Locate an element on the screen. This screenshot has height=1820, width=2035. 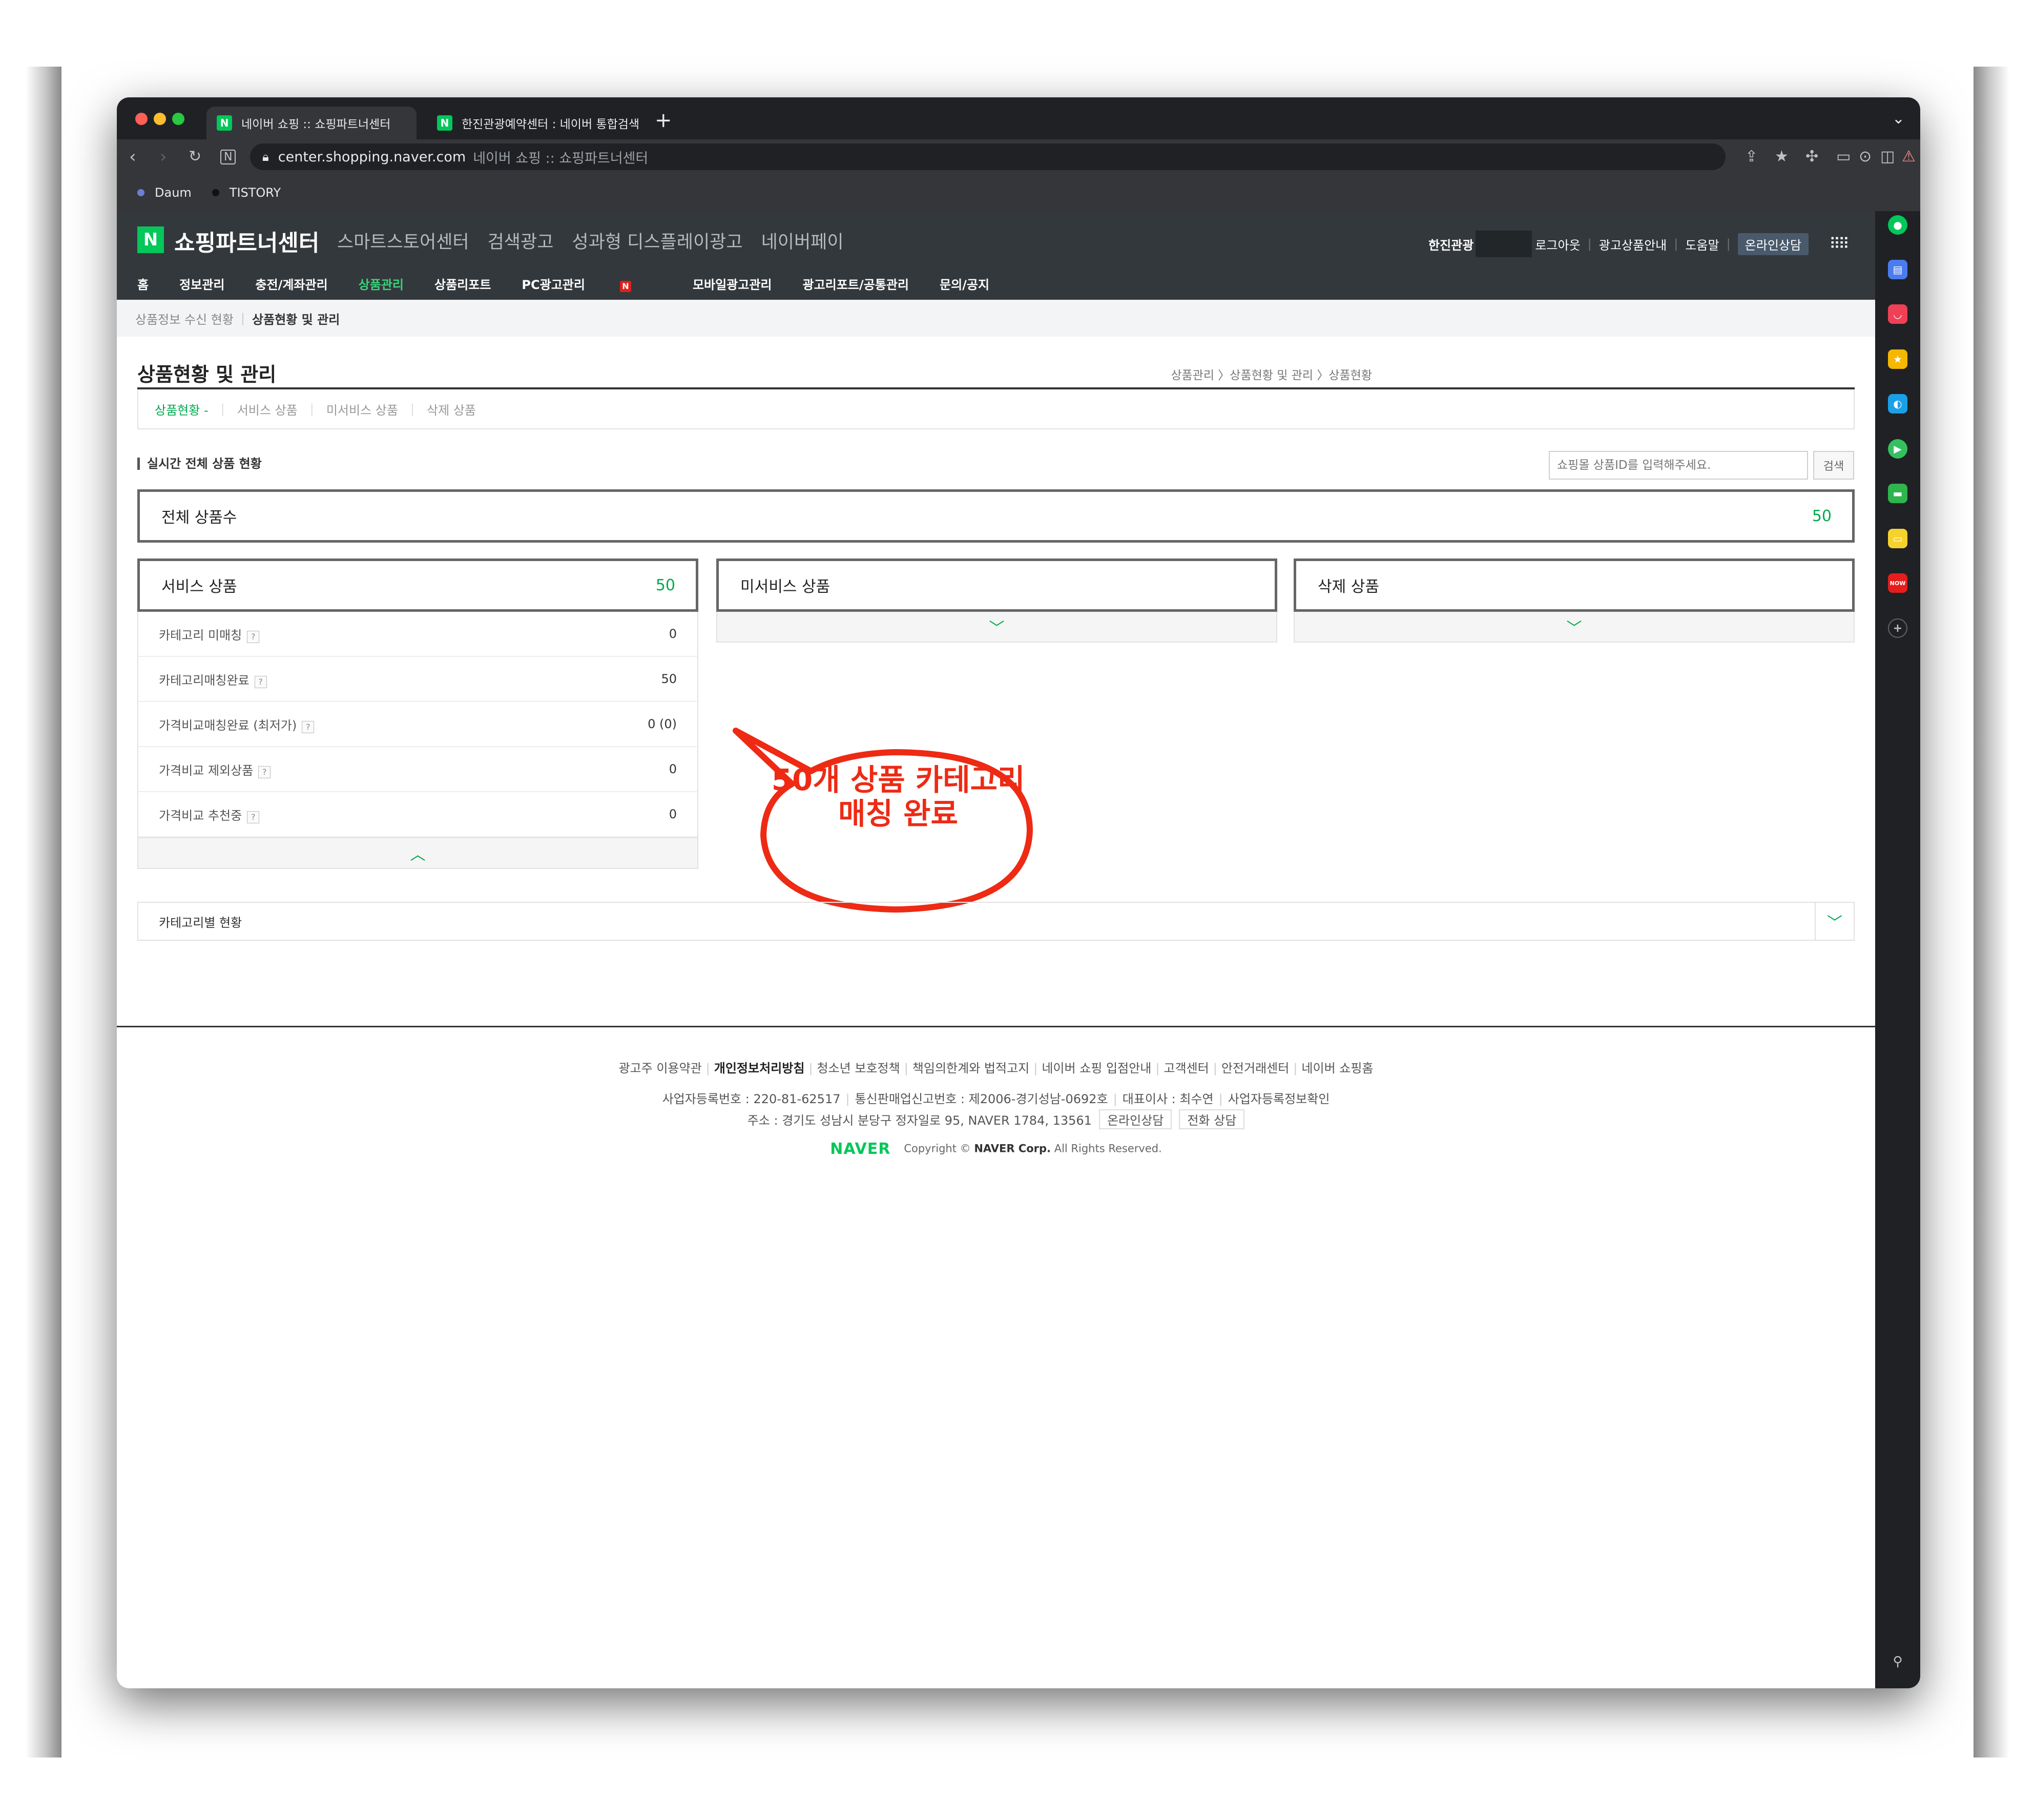
now-icon: NOW is located at coordinates (1897, 583).